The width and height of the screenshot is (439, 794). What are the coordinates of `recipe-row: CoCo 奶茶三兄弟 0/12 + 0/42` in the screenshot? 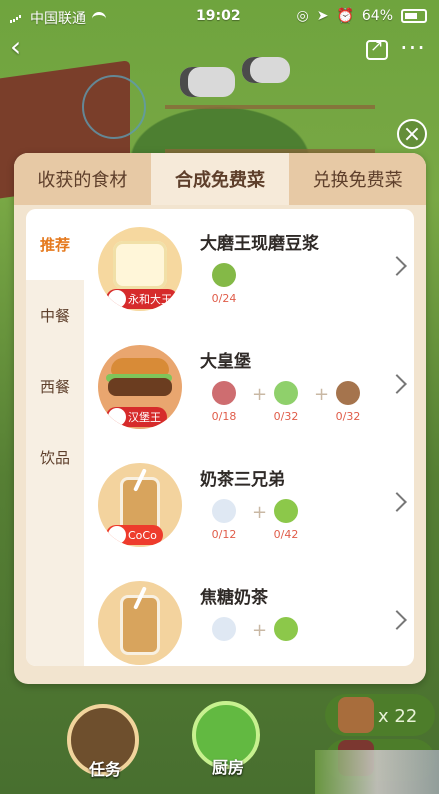 It's located at (249, 504).